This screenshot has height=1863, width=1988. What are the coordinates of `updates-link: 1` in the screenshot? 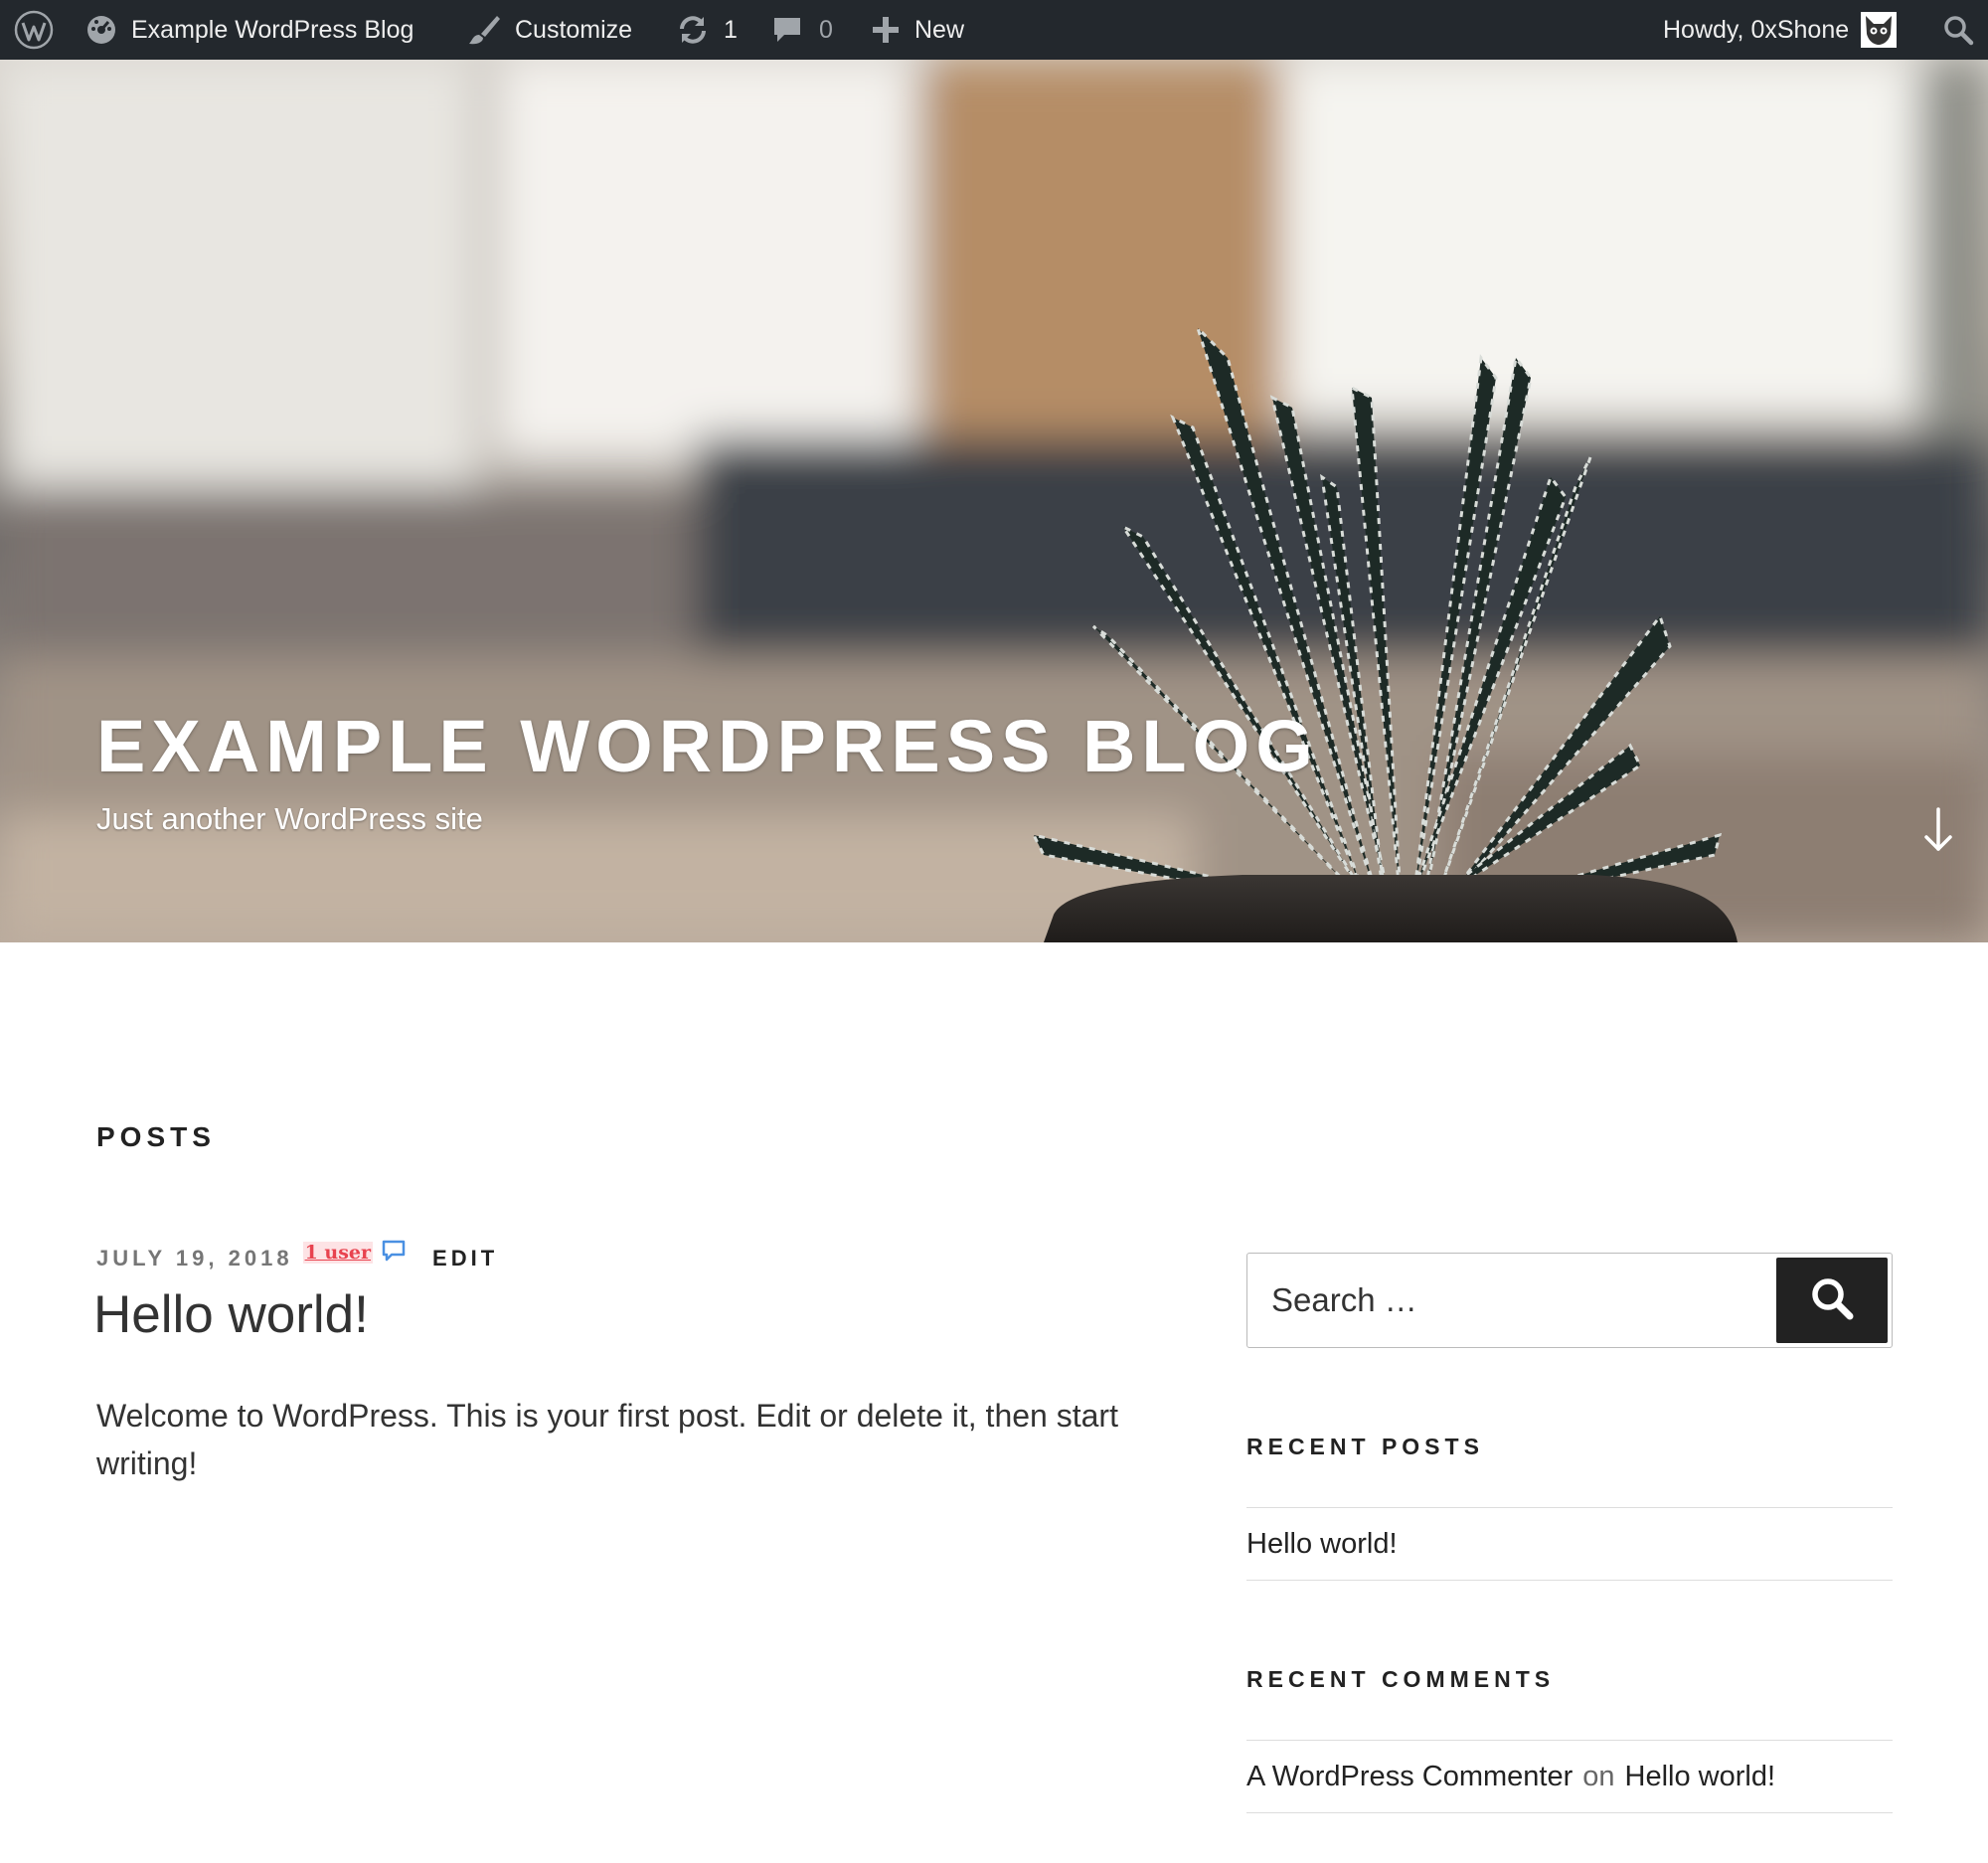 It's located at (707, 30).